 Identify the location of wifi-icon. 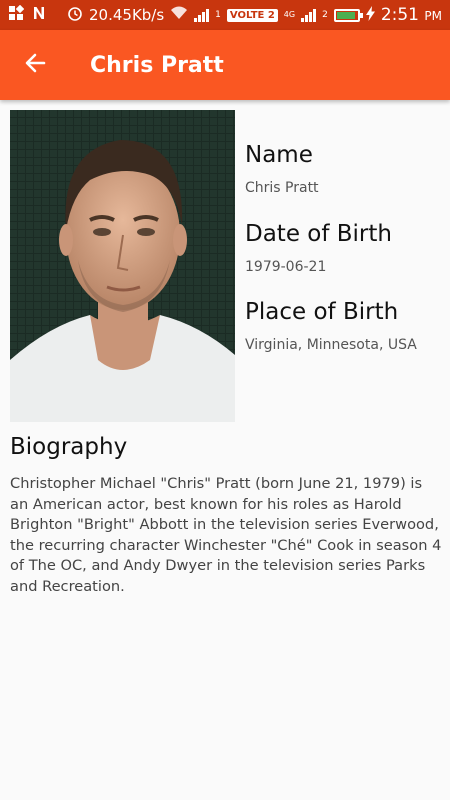
(179, 15).